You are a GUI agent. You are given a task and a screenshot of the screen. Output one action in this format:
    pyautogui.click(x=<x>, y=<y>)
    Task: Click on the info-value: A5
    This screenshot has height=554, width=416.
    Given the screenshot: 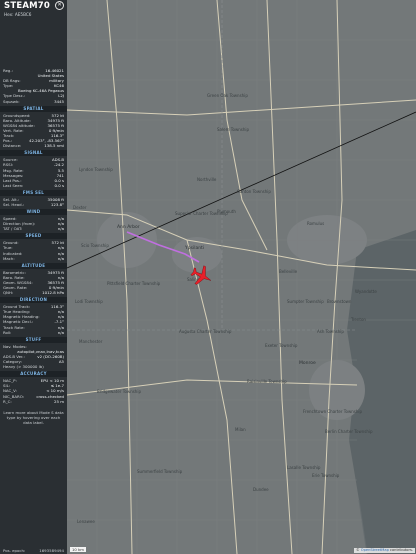 What is the action you would take?
    pyautogui.click(x=61, y=362)
    